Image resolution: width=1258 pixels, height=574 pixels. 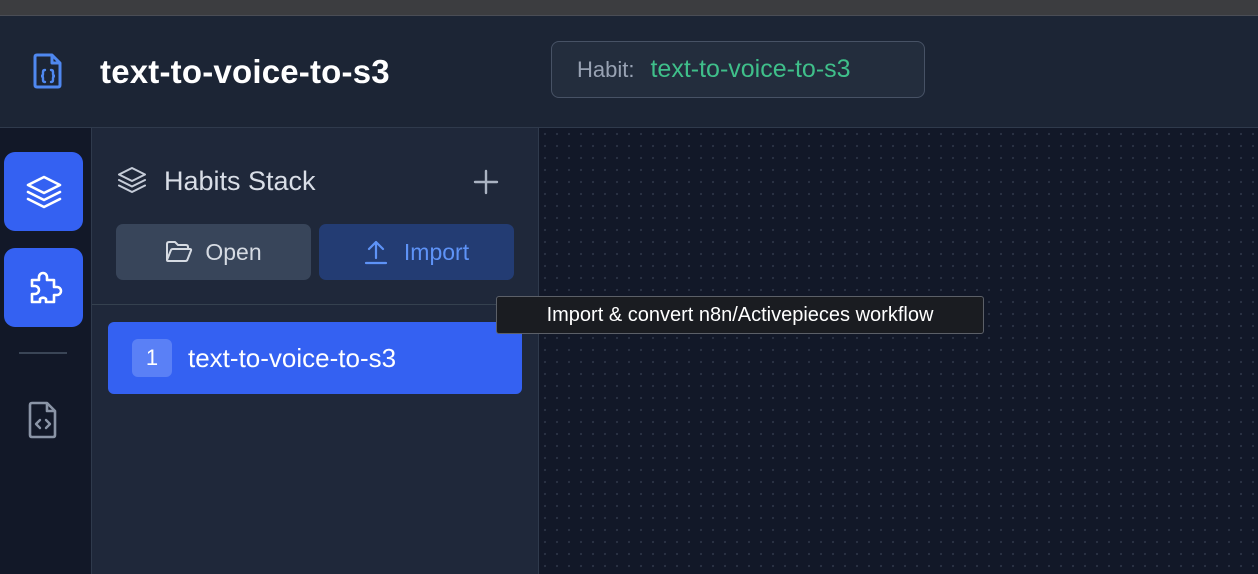 What do you see at coordinates (376, 252) in the screenshot?
I see `upload-icon` at bounding box center [376, 252].